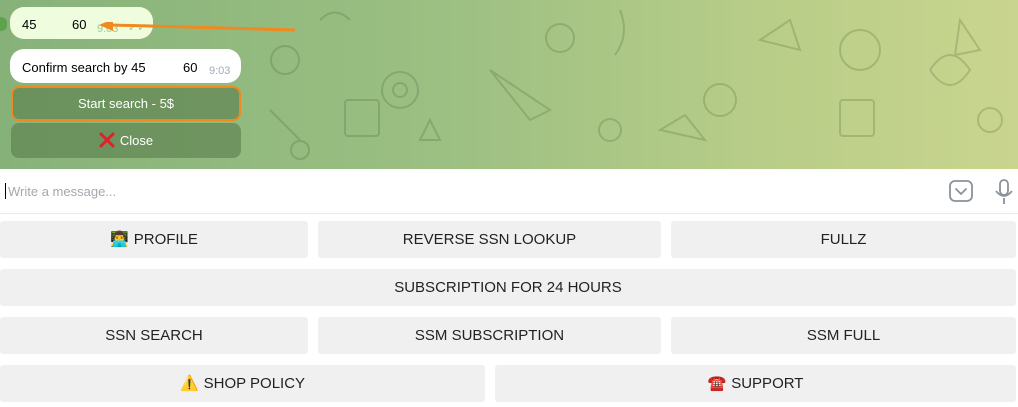 The image size is (1018, 407). What do you see at coordinates (154, 335) in the screenshot?
I see `ssn-search-button: SSN SEARCH` at bounding box center [154, 335].